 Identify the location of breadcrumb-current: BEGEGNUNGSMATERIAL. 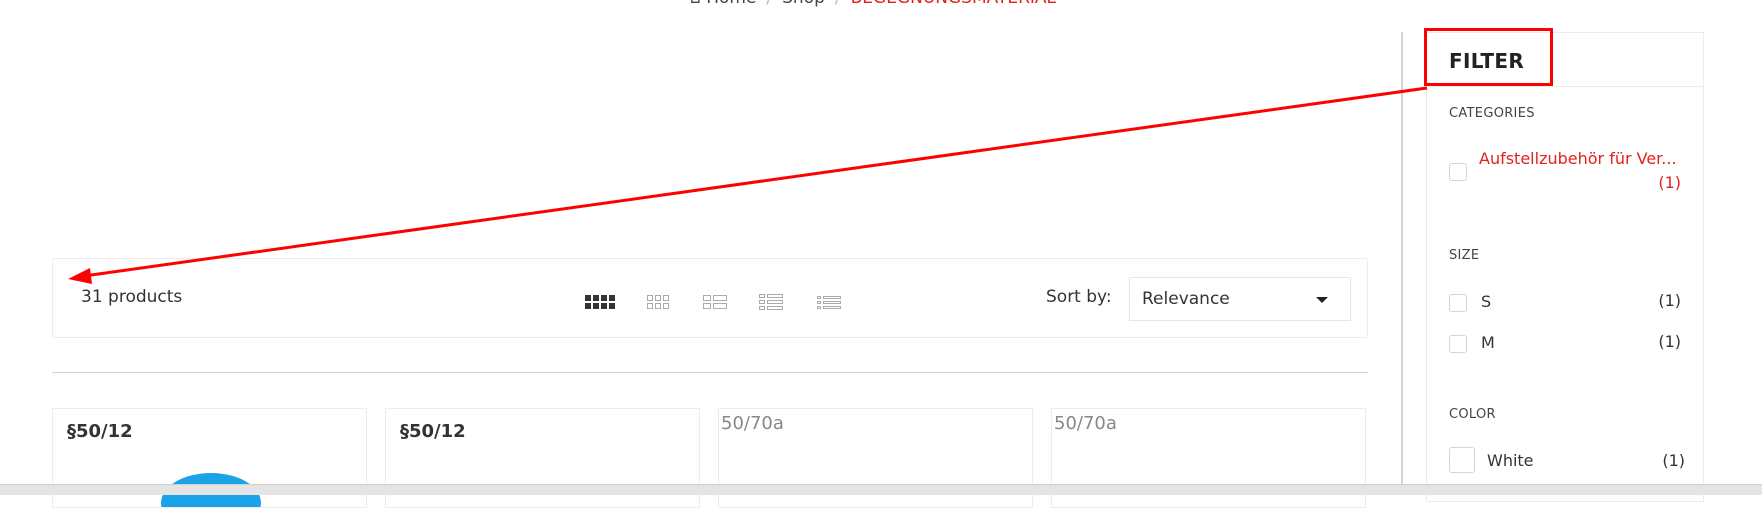
(953, 4).